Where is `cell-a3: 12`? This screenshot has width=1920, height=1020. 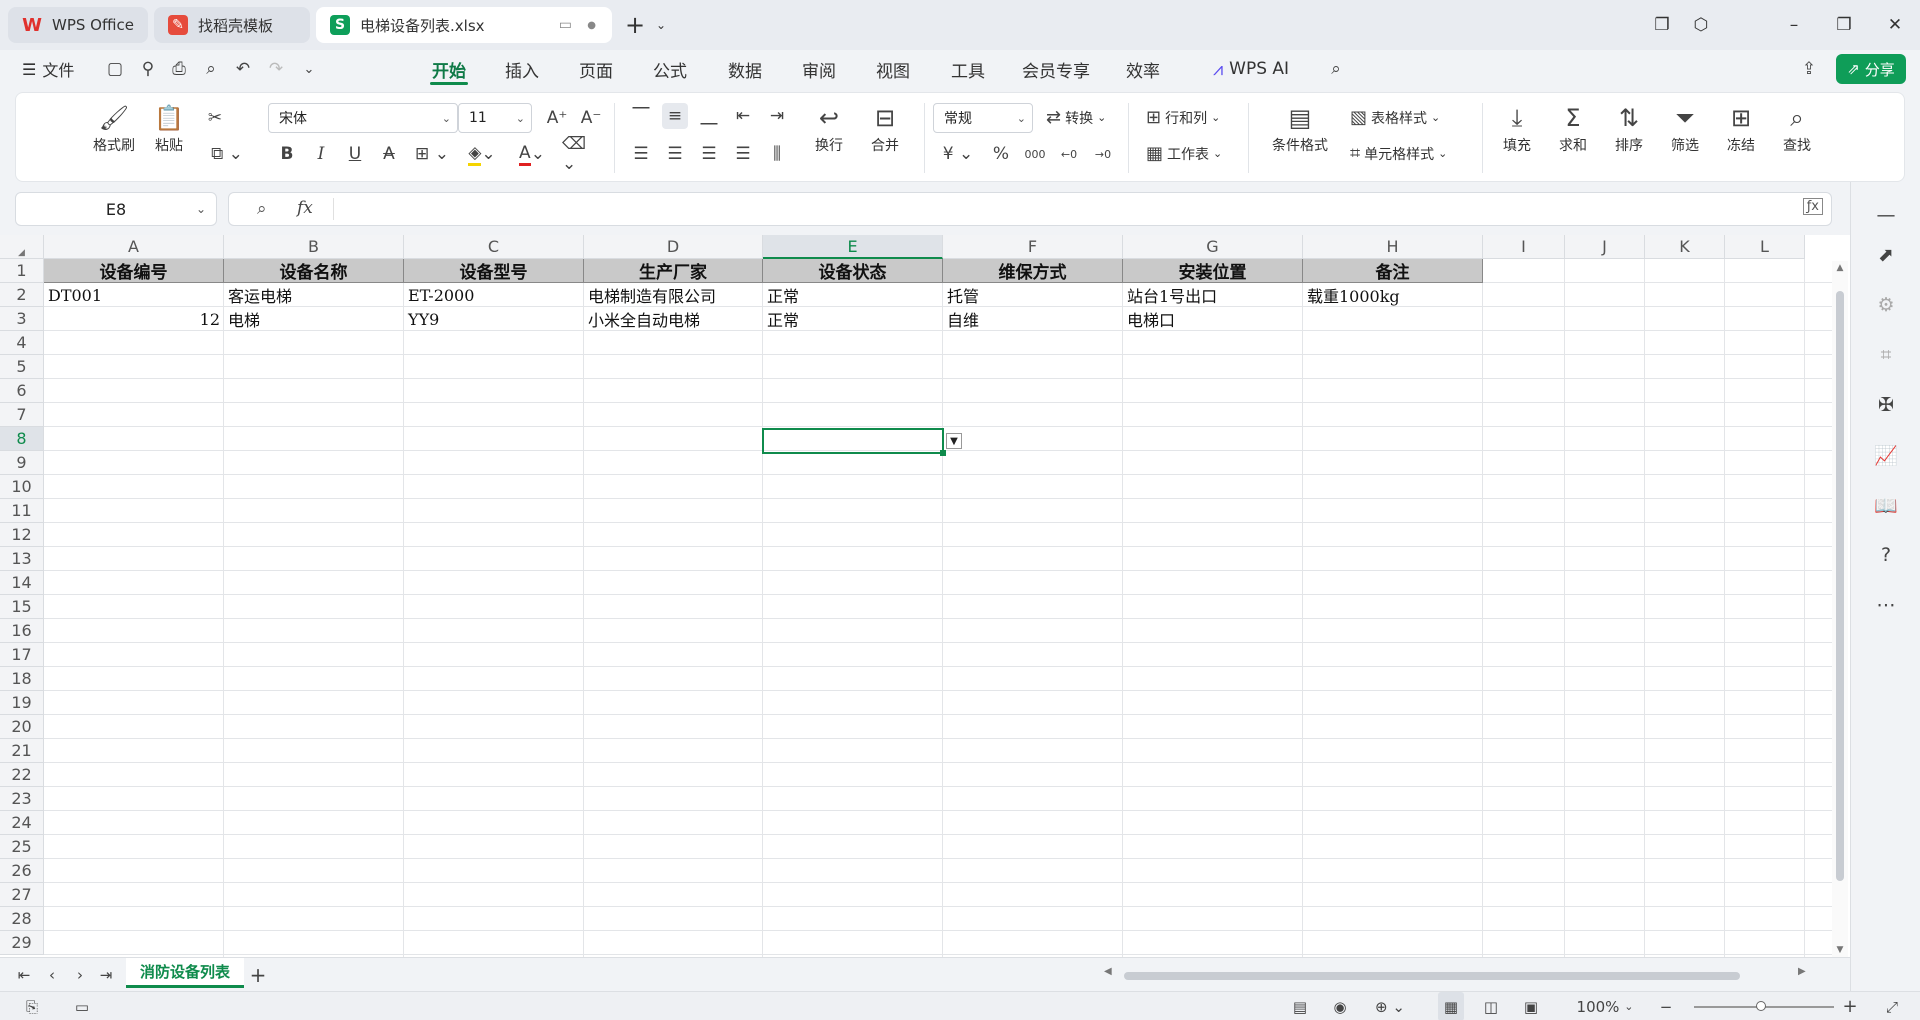
cell-a3: 12 is located at coordinates (134, 319).